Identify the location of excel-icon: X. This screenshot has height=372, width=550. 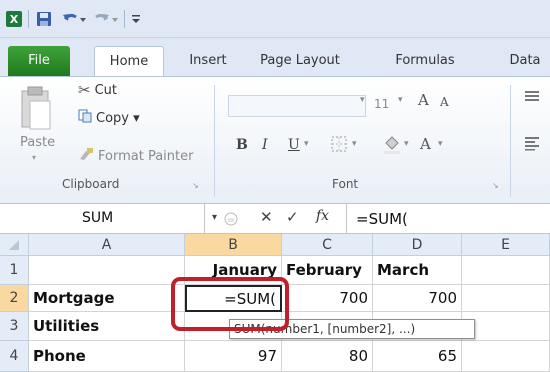
(14, 19).